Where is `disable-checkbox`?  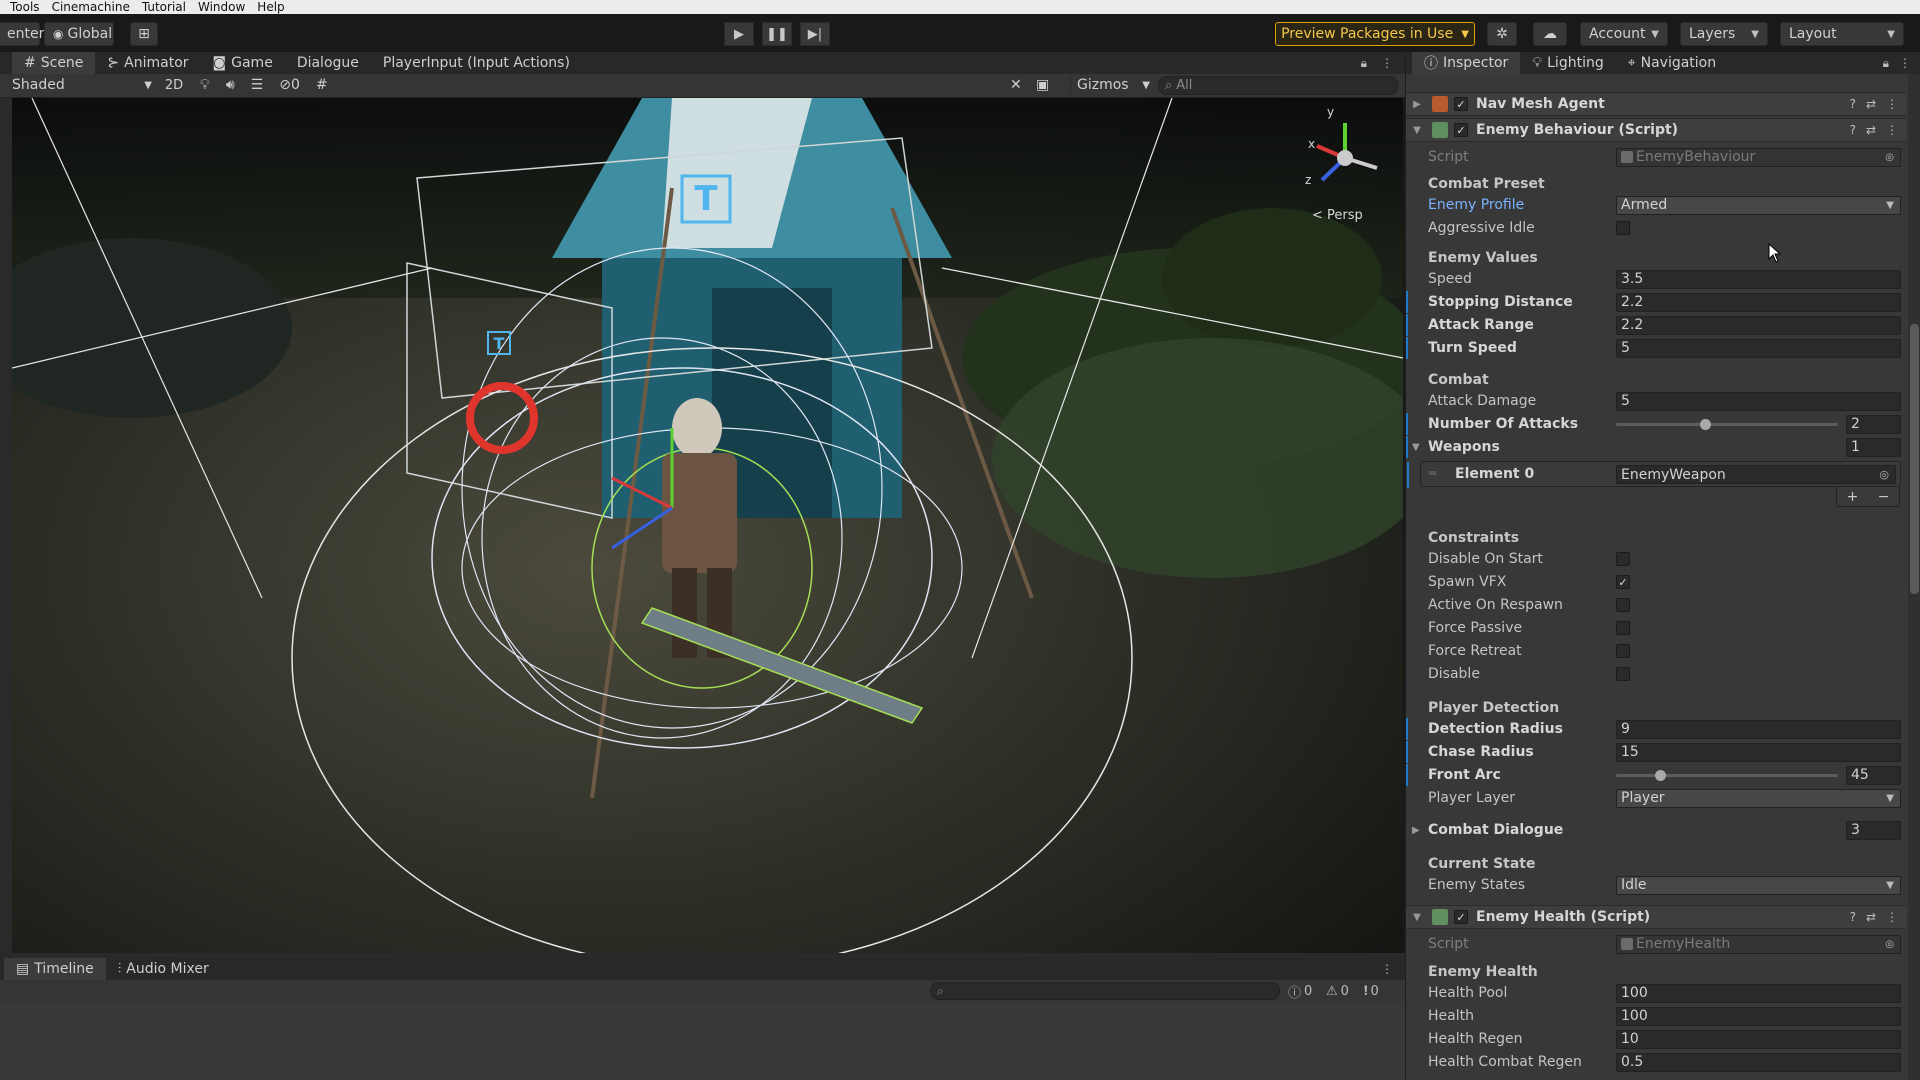 disable-checkbox is located at coordinates (1623, 674).